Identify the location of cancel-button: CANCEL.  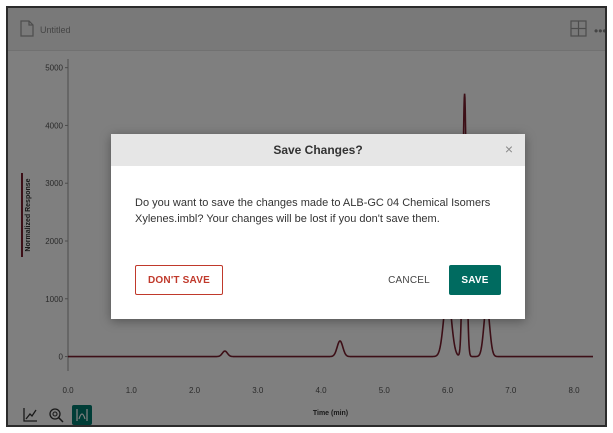
(409, 280).